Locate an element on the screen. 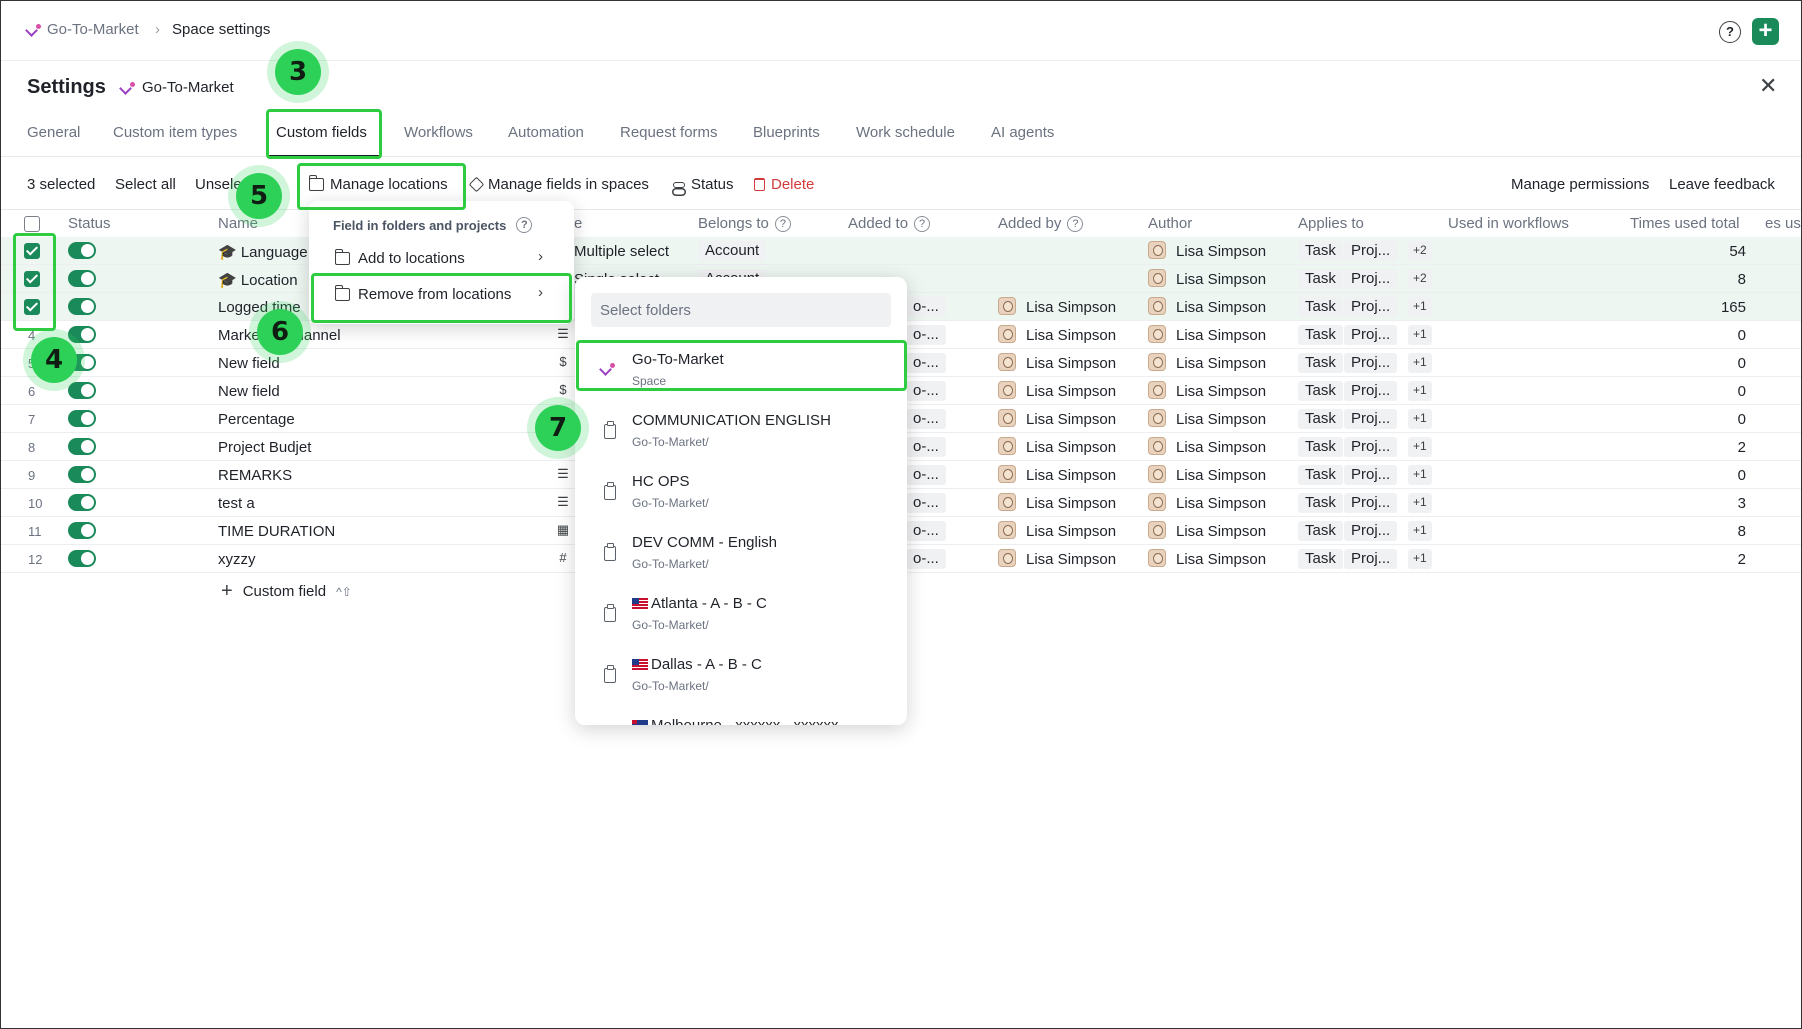  field-name: xyzzy is located at coordinates (237, 559).